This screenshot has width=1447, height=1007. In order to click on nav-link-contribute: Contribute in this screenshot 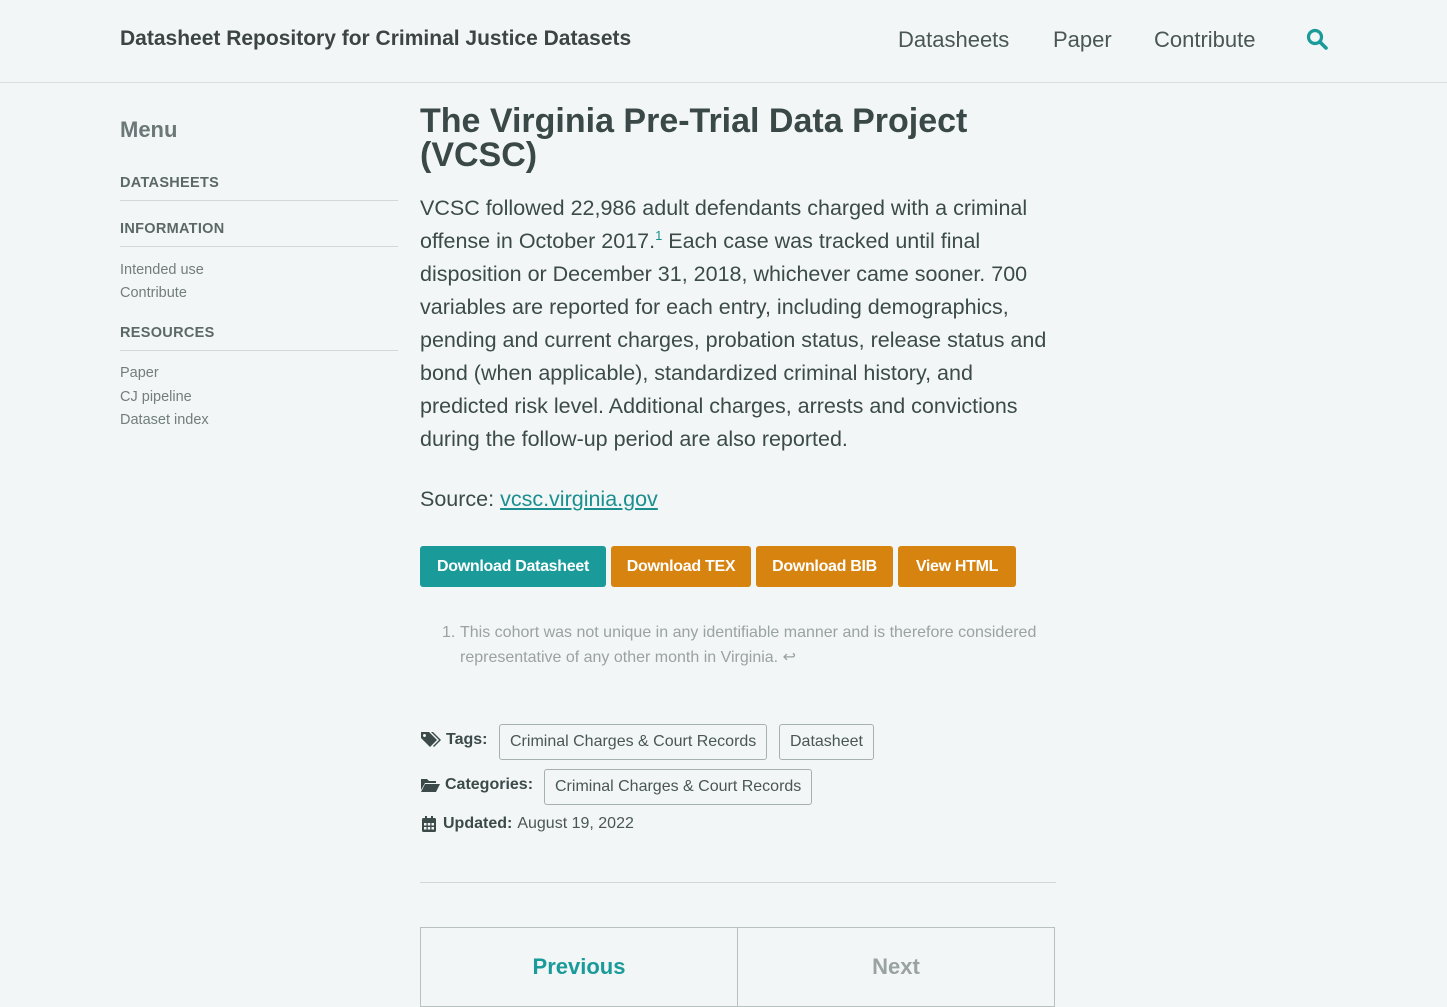, I will do `click(1205, 40)`.